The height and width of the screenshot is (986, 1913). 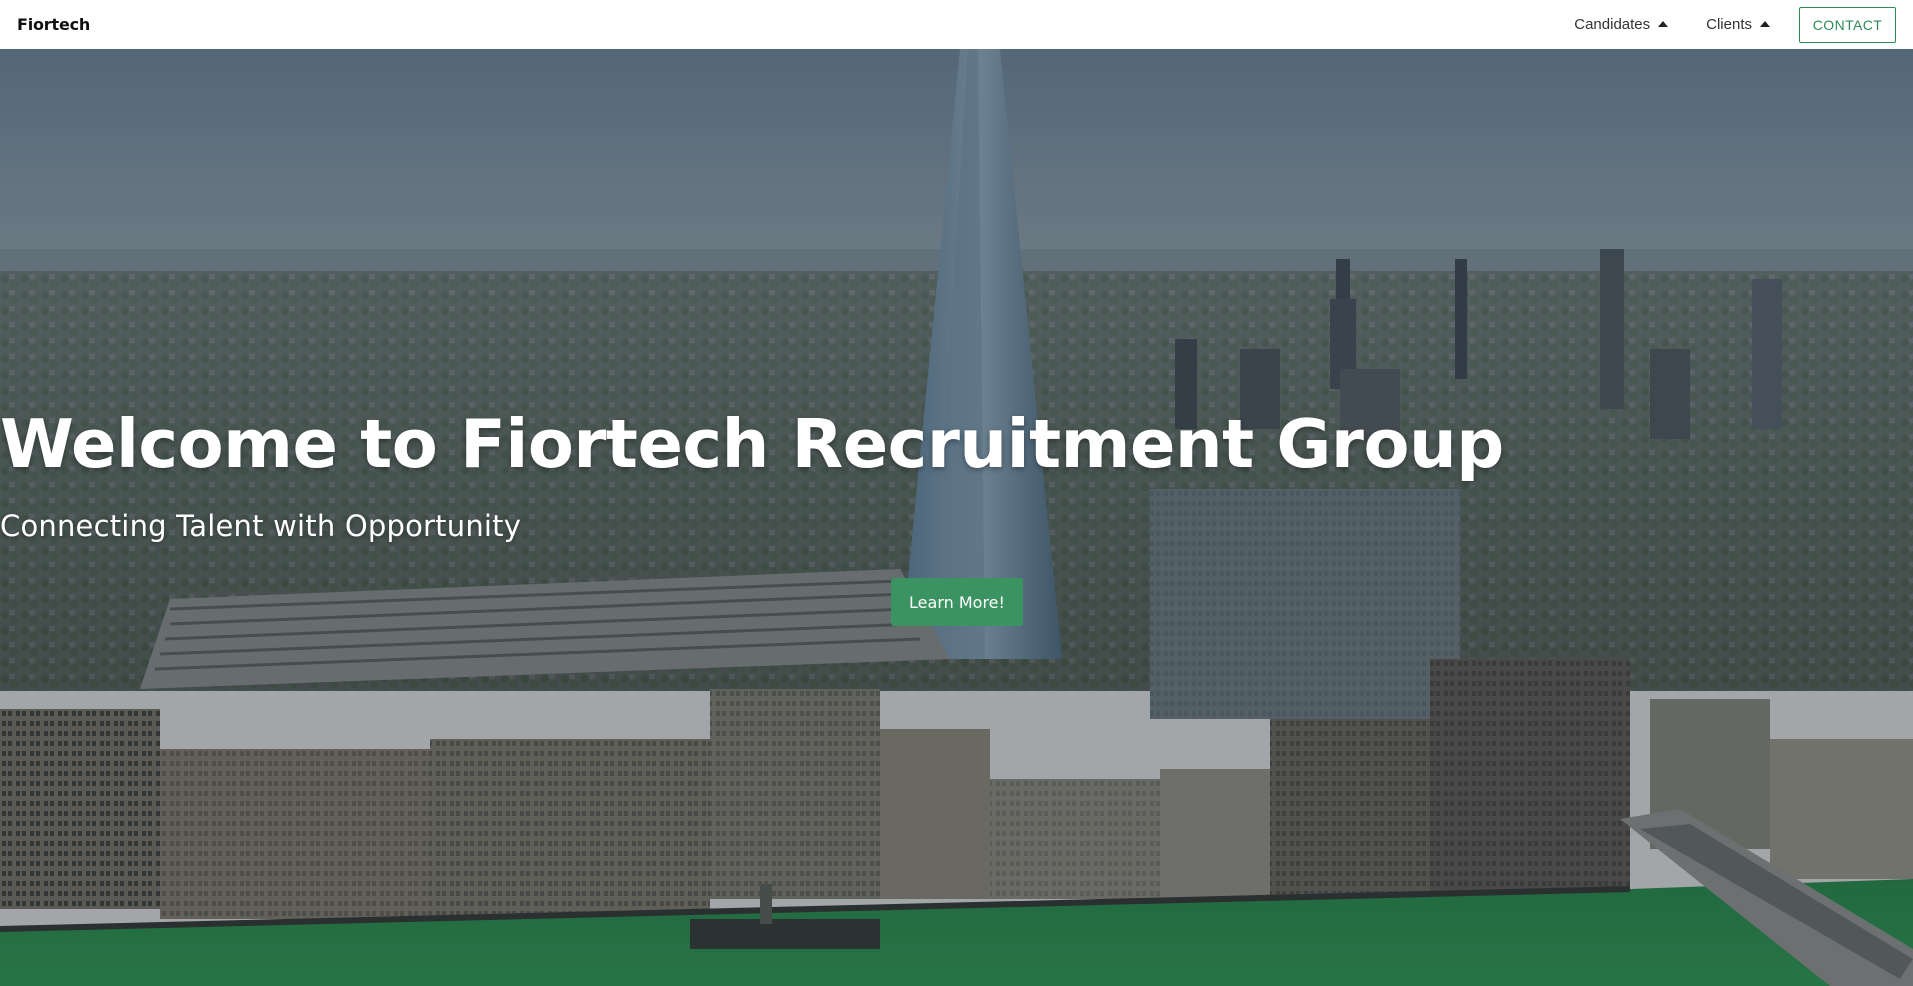 I want to click on nav-item-candidates-label: Candidates, so click(x=1612, y=24).